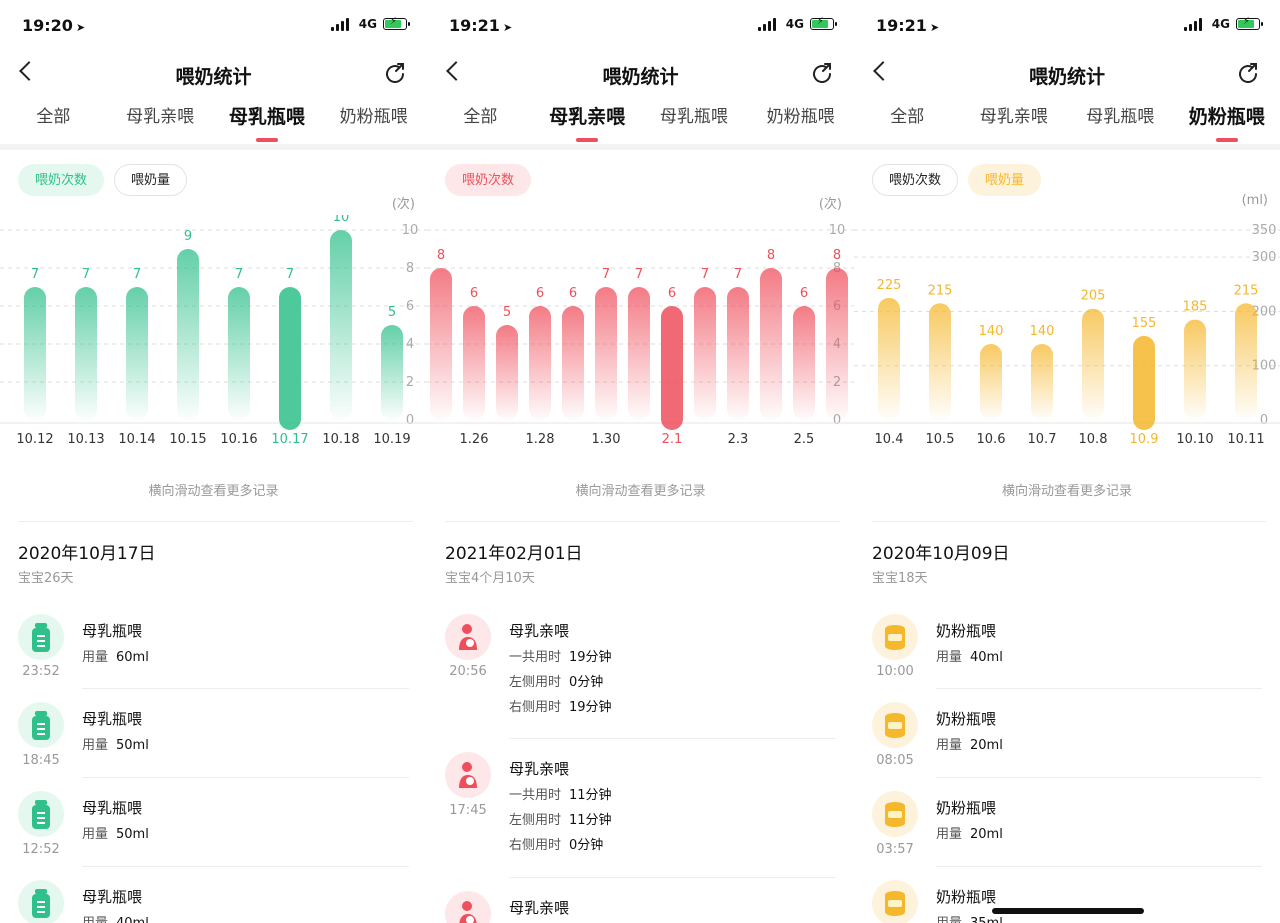 The image size is (1280, 923). What do you see at coordinates (1144, 323) in the screenshot?
I see `data-label: 155` at bounding box center [1144, 323].